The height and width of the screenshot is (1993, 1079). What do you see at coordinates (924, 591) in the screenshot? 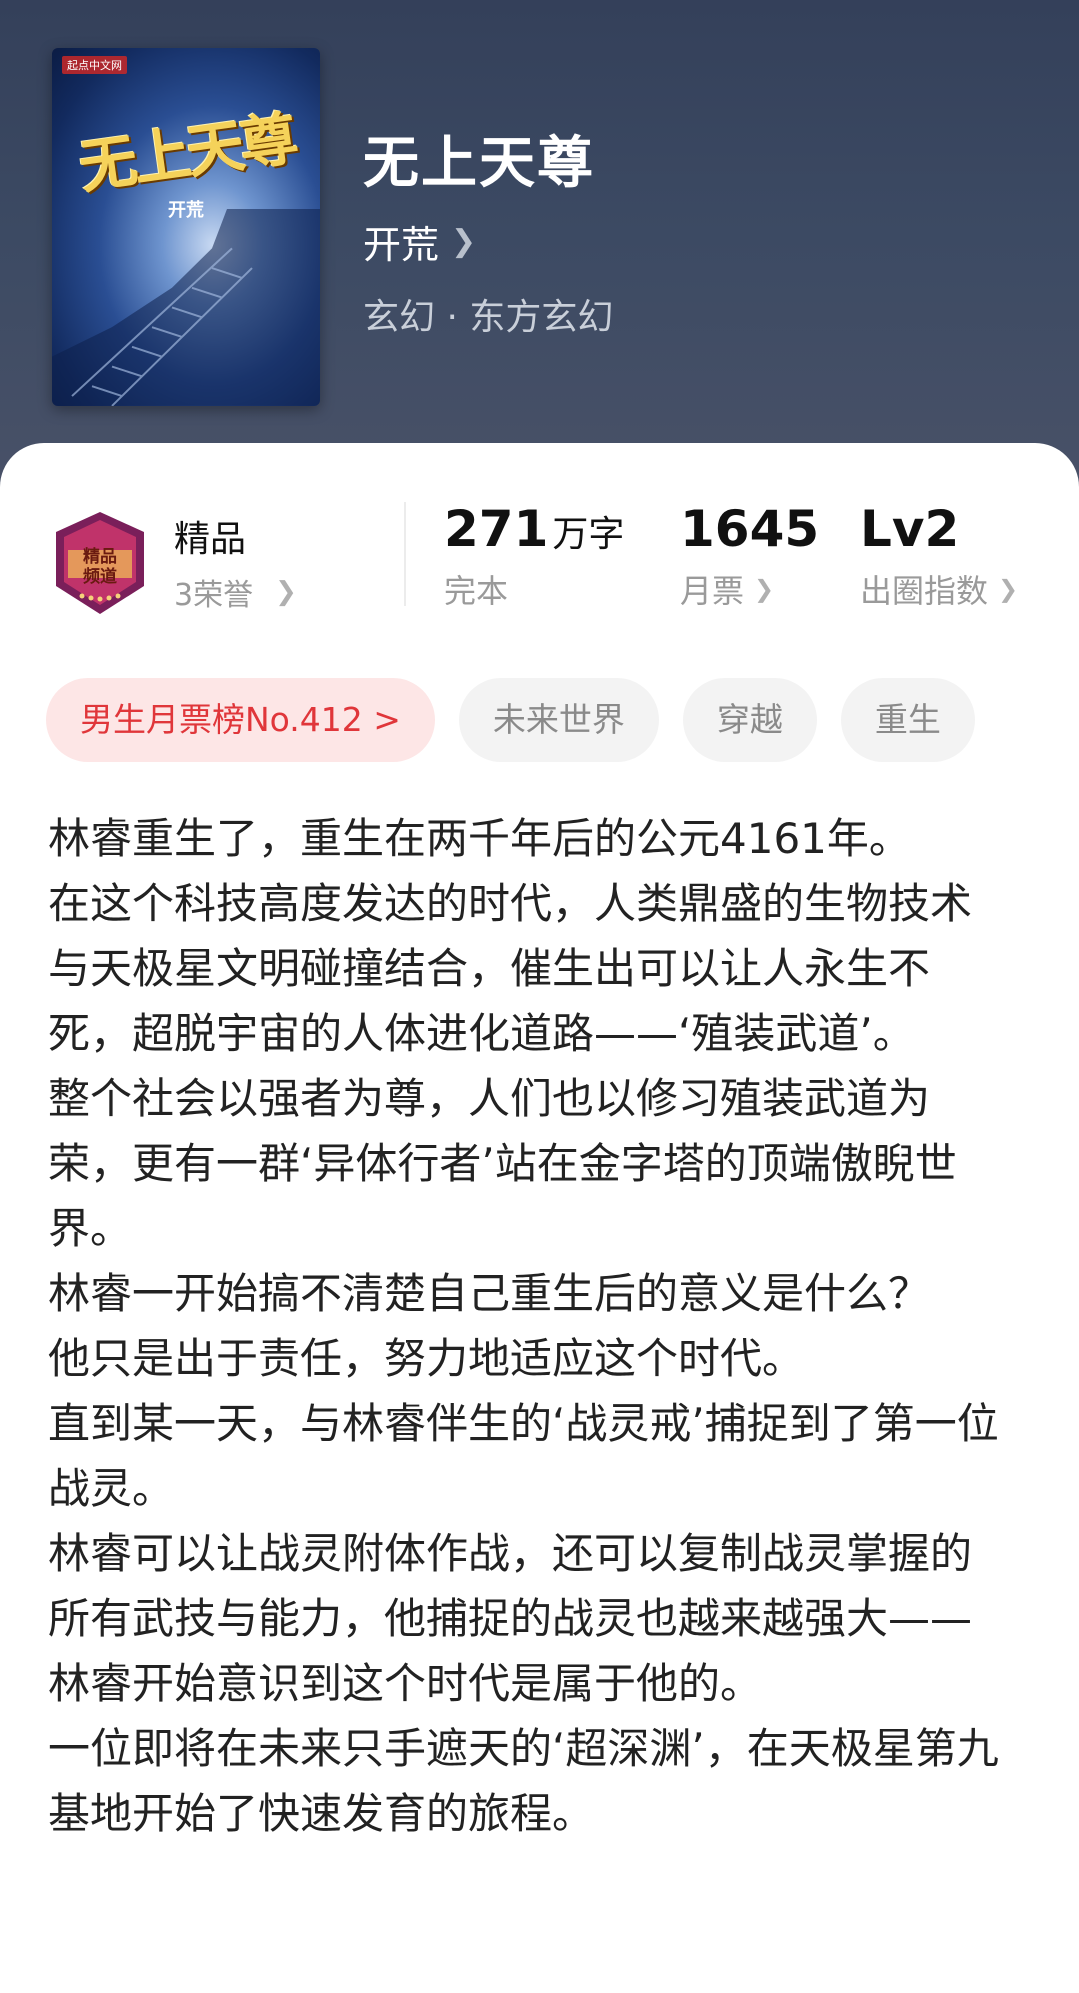
I see `breakout-index-label: 出圈指数` at bounding box center [924, 591].